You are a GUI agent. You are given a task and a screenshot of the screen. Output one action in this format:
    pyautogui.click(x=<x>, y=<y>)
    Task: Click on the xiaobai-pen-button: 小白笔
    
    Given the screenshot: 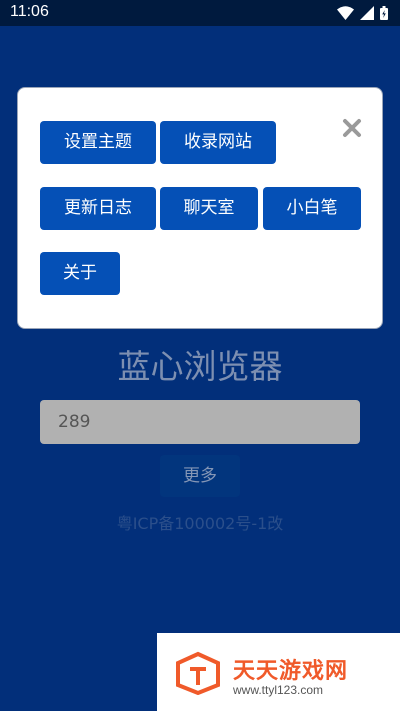 What is the action you would take?
    pyautogui.click(x=312, y=208)
    